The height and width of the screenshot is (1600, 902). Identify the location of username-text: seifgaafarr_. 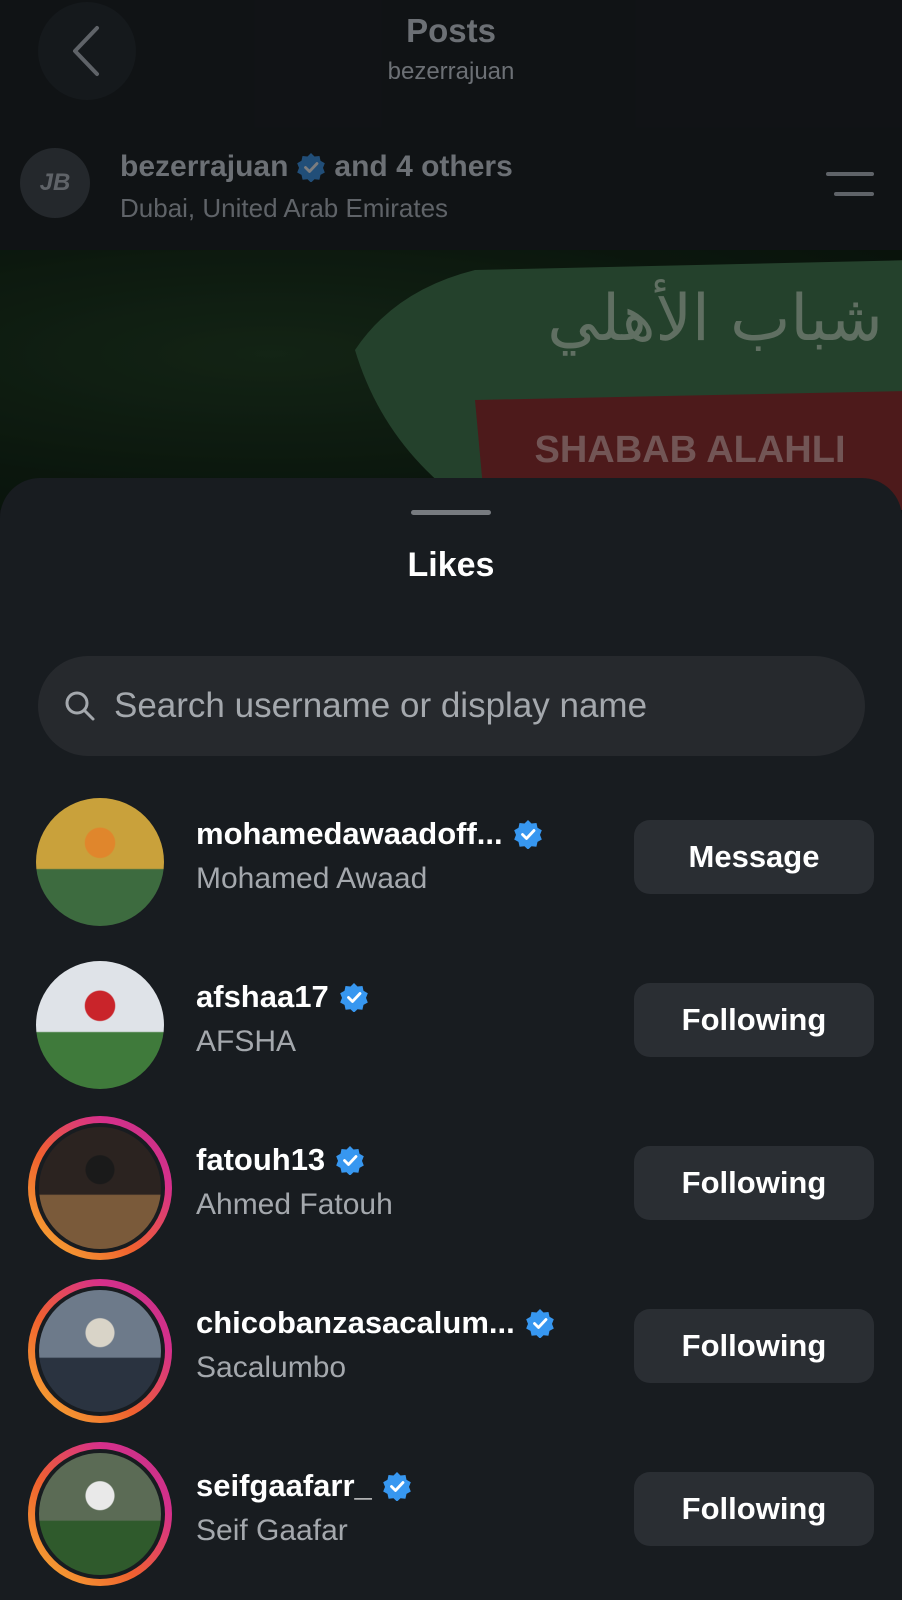
(284, 1485).